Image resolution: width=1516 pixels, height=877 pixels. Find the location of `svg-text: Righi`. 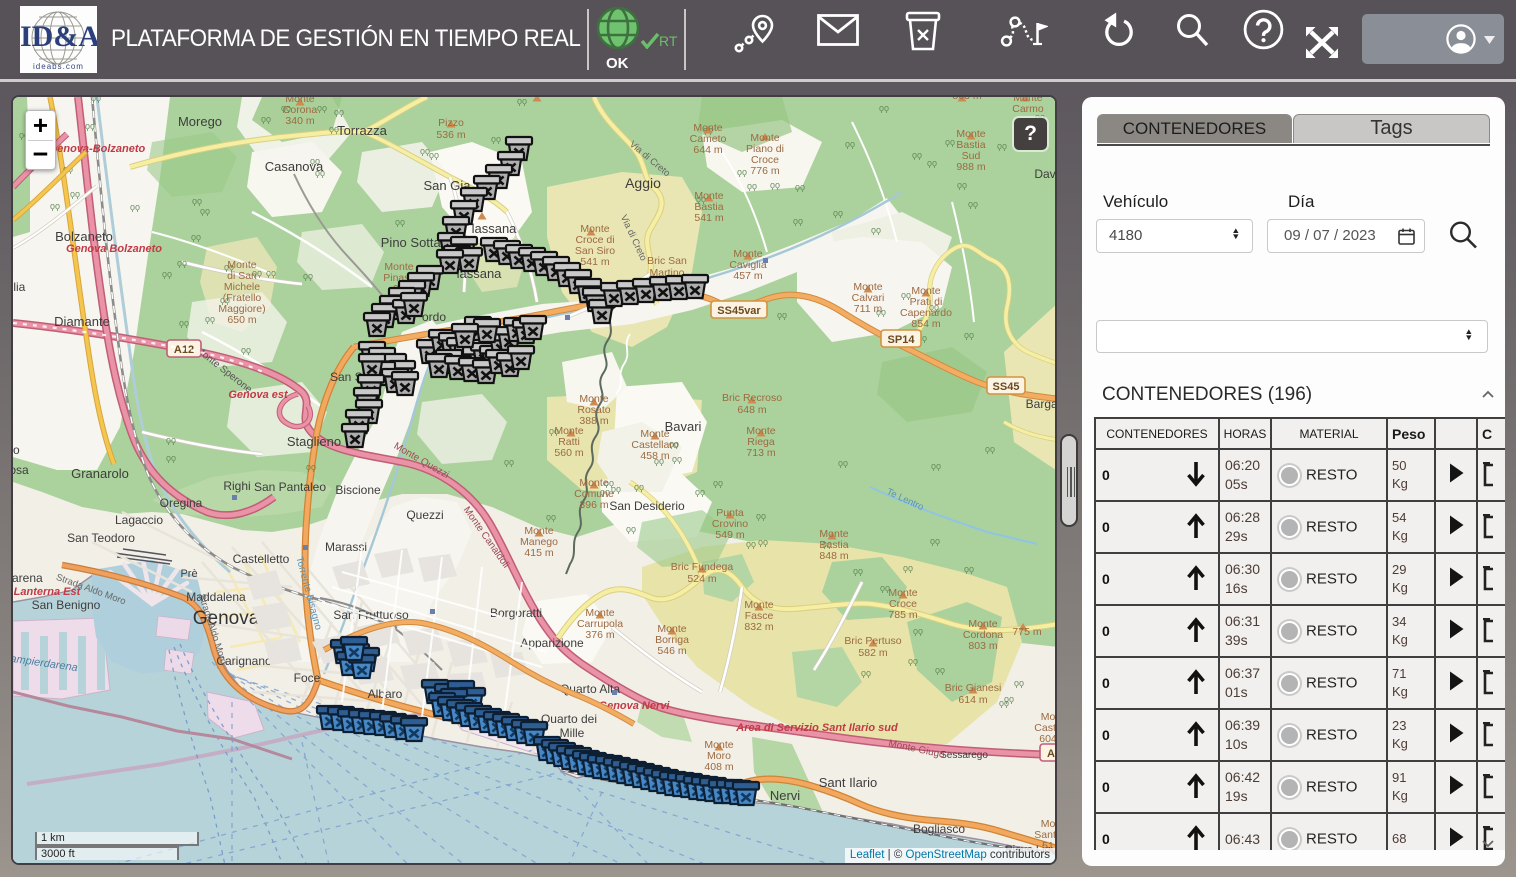

svg-text: Righi is located at coordinates (236, 486).